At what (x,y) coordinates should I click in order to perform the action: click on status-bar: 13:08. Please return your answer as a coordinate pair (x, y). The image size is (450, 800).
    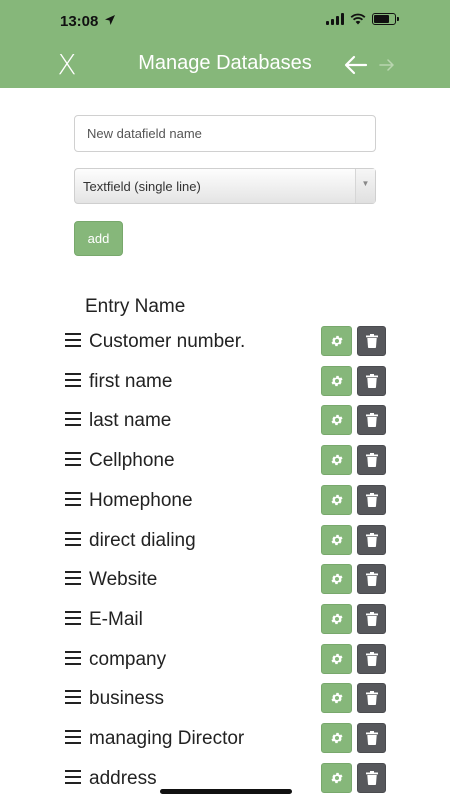
    Looking at the image, I should click on (225, 22).